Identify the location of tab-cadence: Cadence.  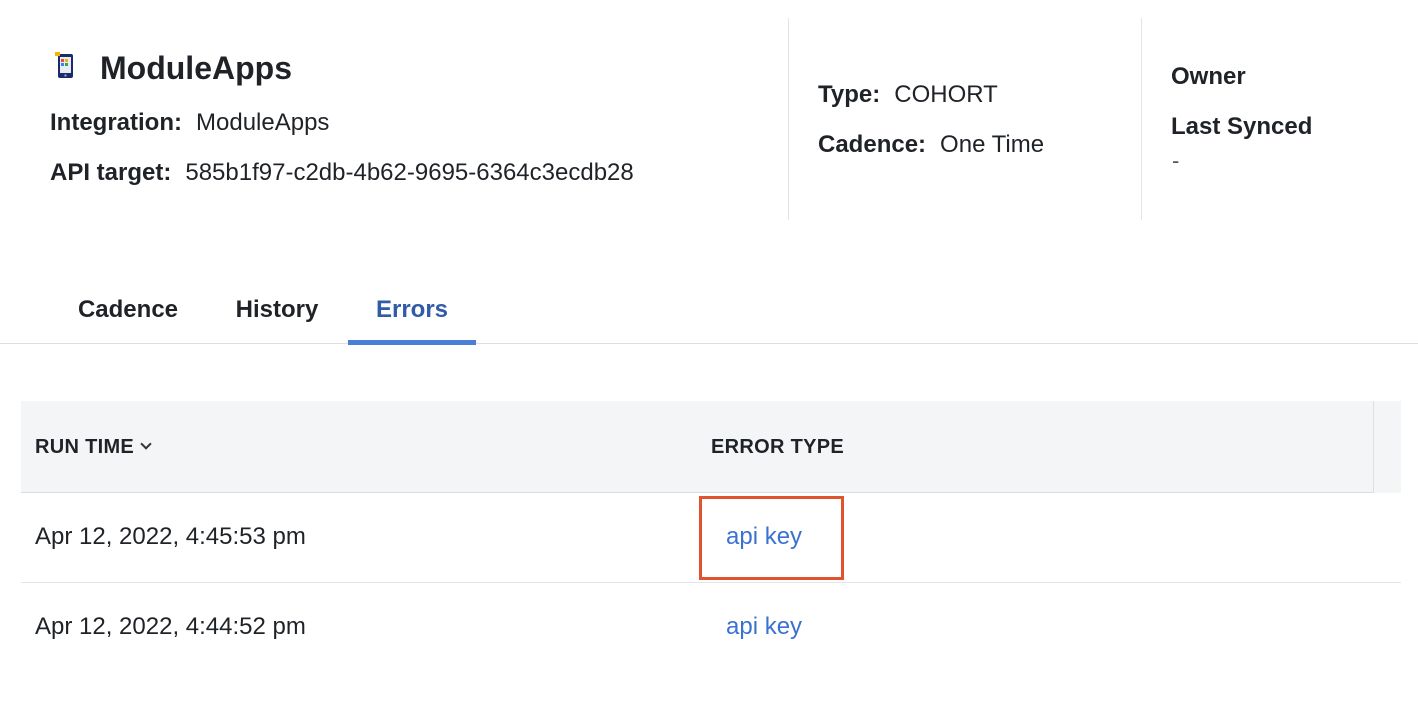
(128, 312).